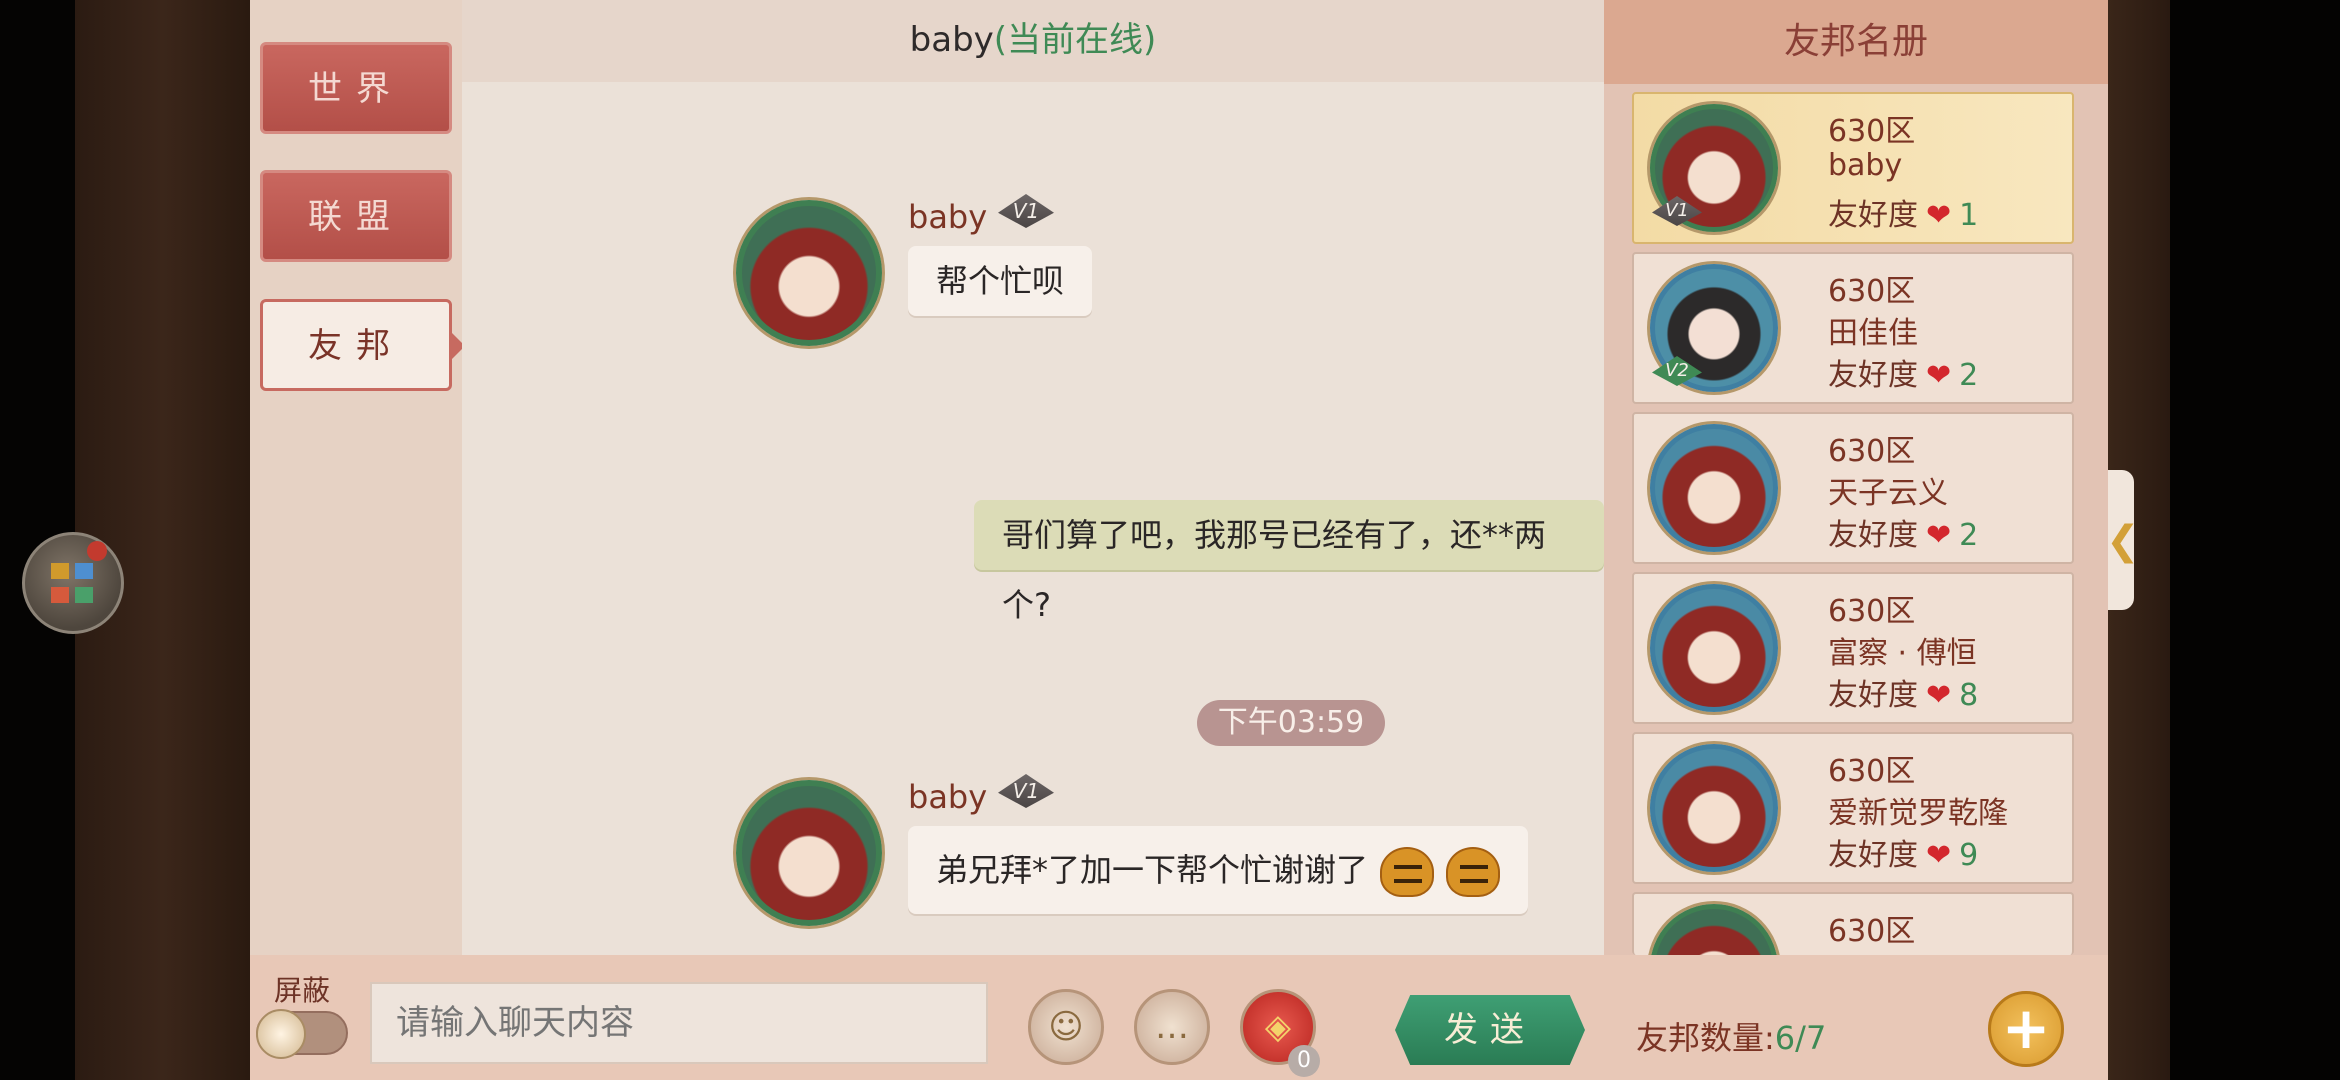 The width and height of the screenshot is (2340, 1080). I want to click on roster-item: 630区 天子云义 友好度 ❤ 2, so click(1853, 488).